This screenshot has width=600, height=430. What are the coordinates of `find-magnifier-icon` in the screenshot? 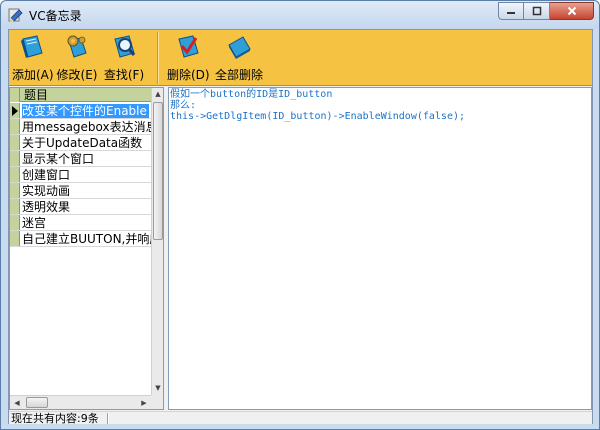 It's located at (125, 46).